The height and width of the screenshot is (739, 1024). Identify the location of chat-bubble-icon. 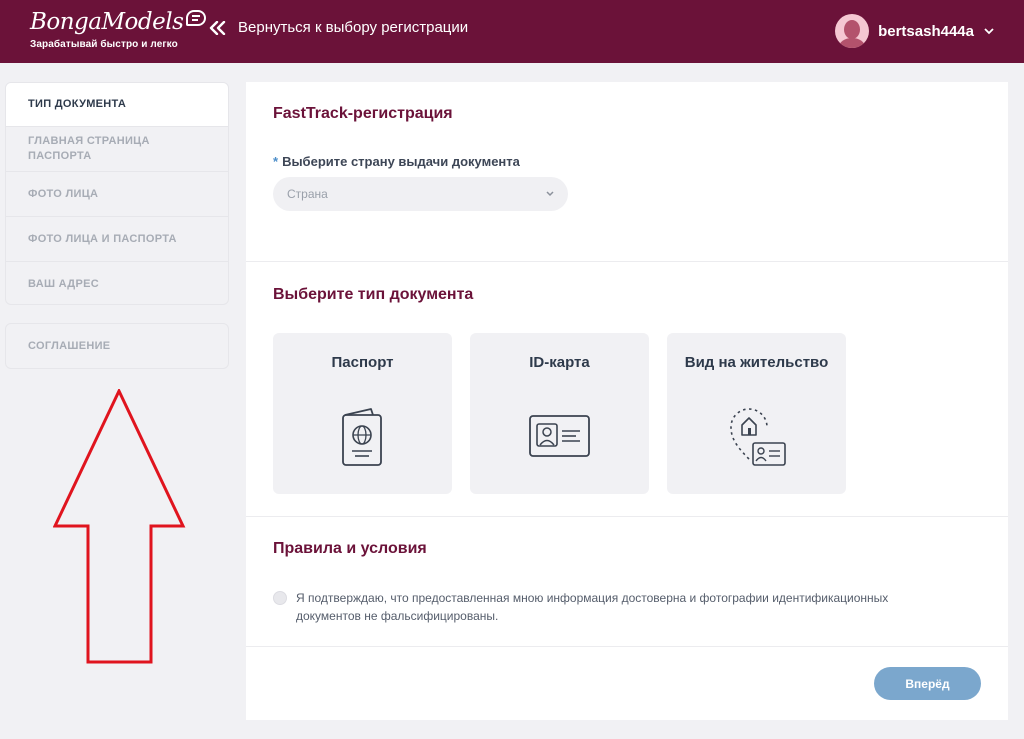
(196, 18).